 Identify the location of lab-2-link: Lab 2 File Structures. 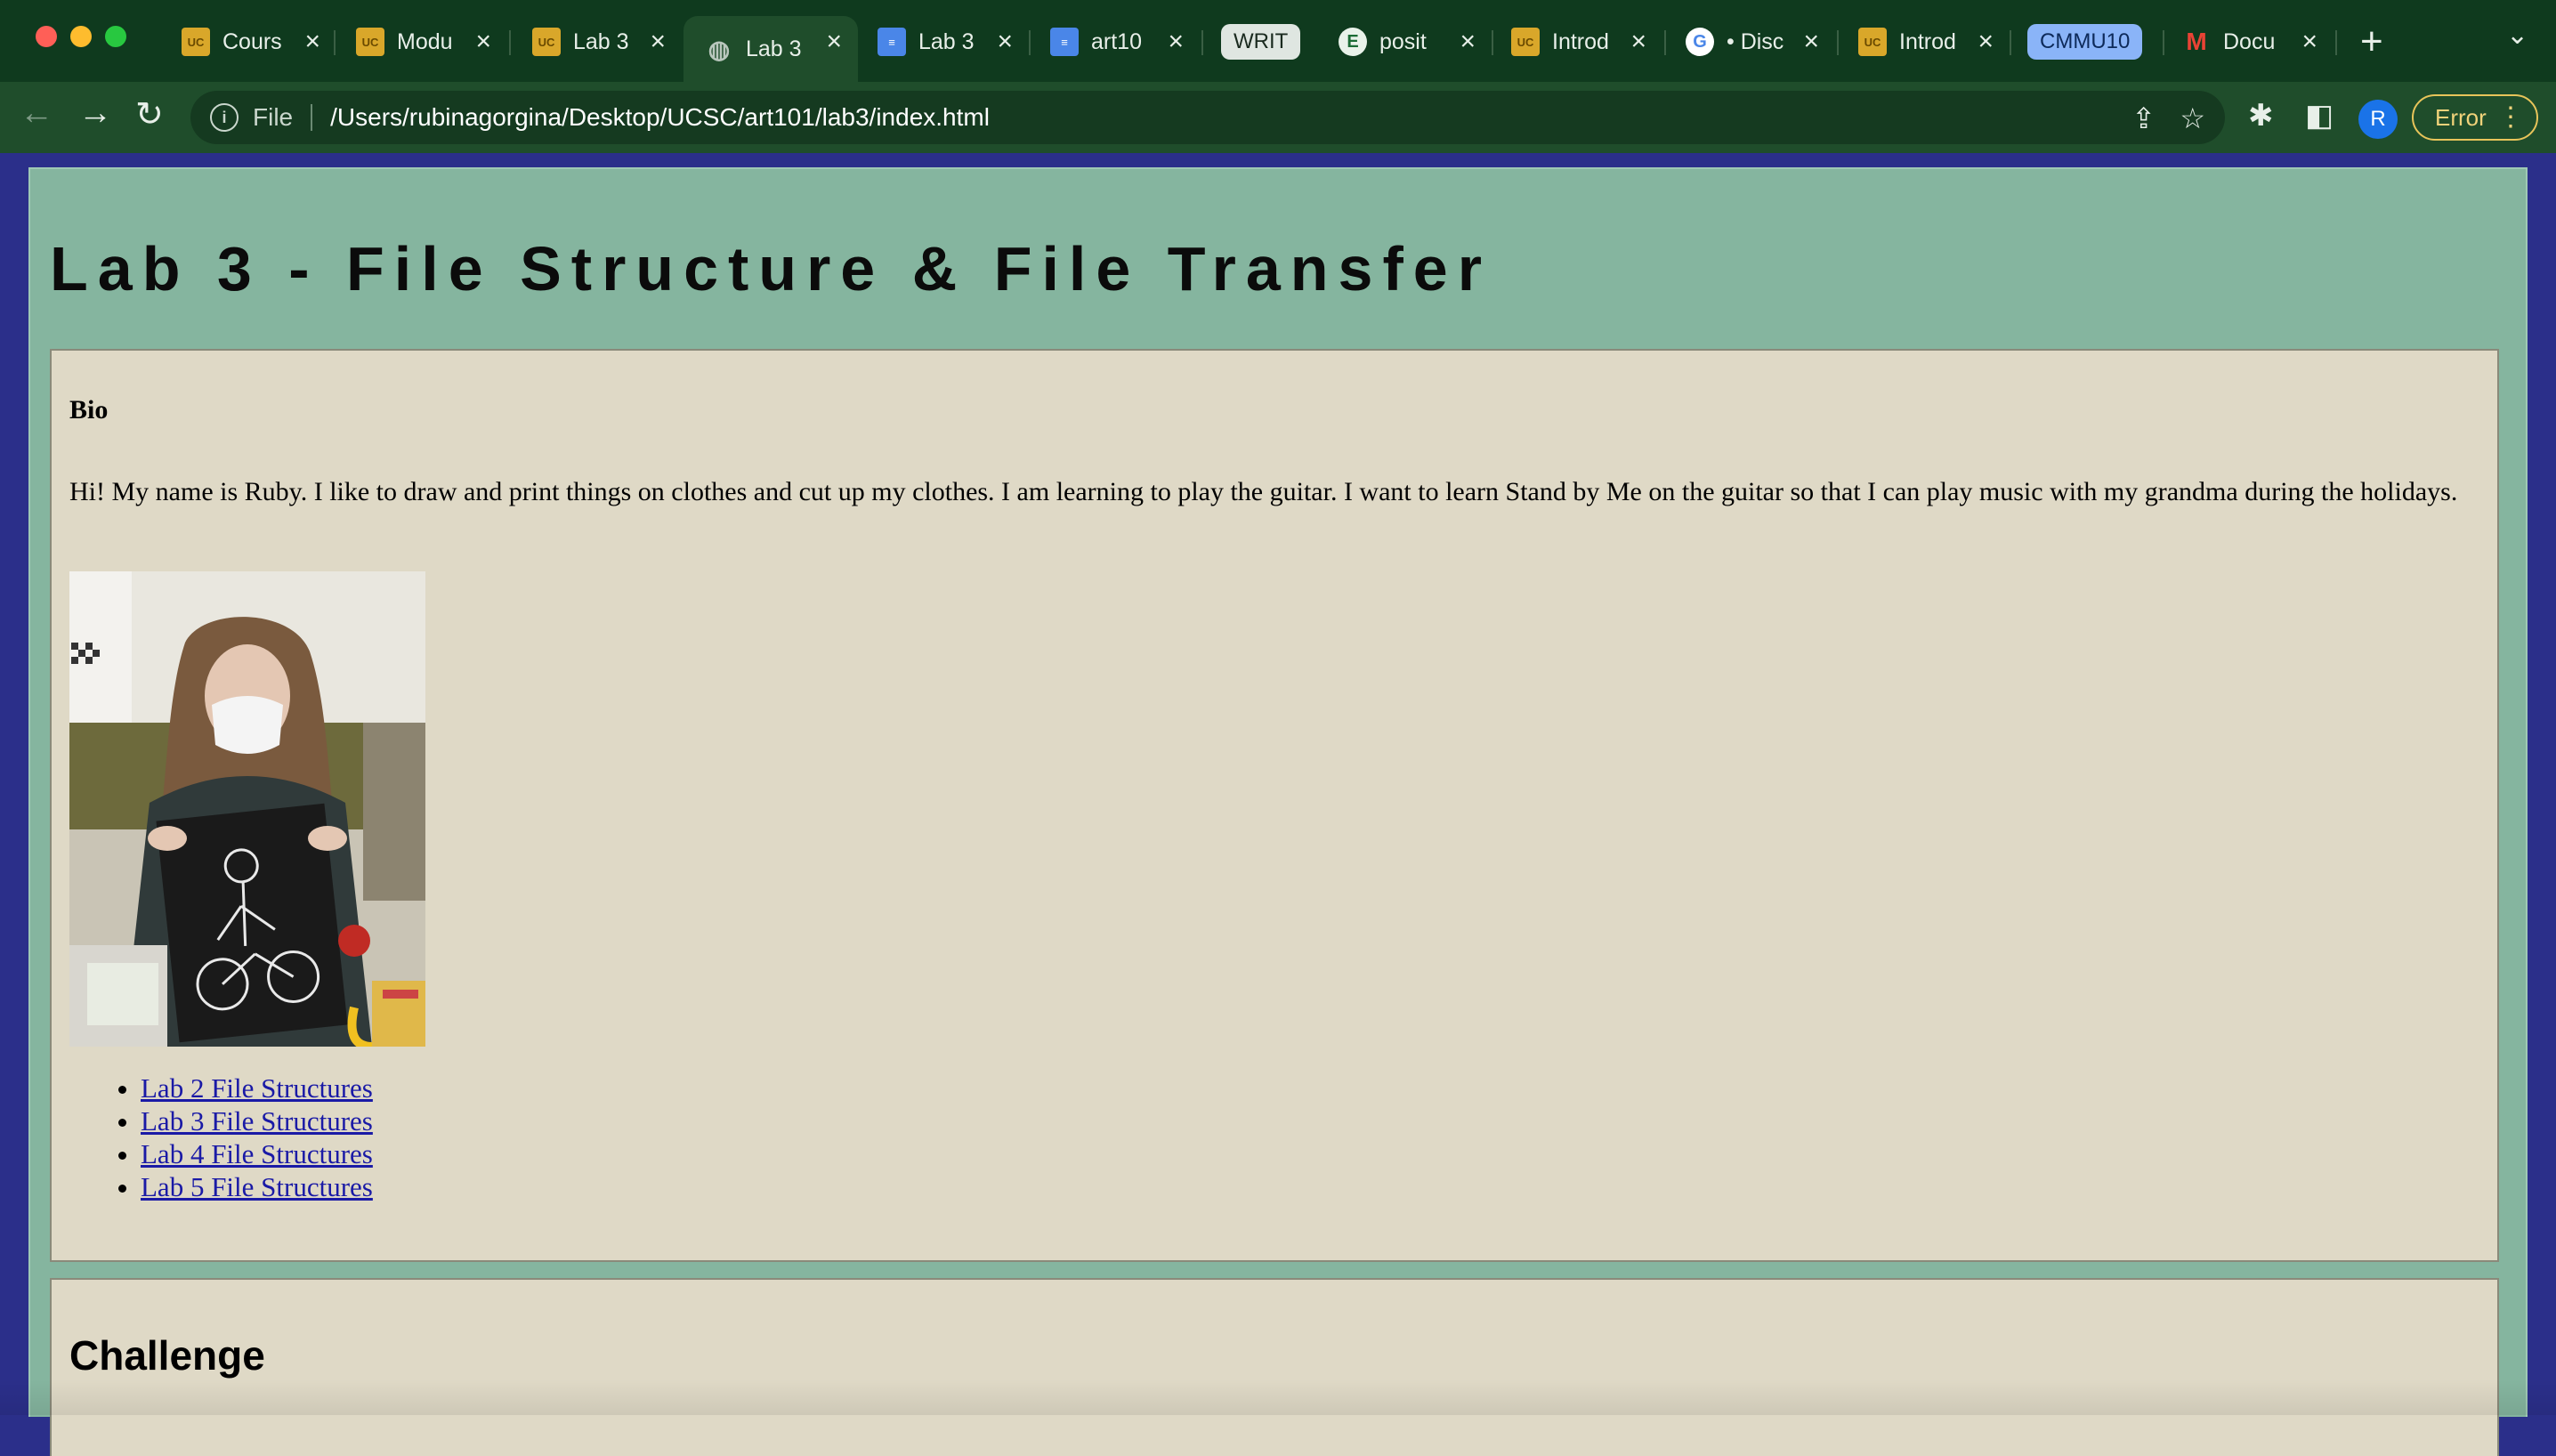
(257, 1088).